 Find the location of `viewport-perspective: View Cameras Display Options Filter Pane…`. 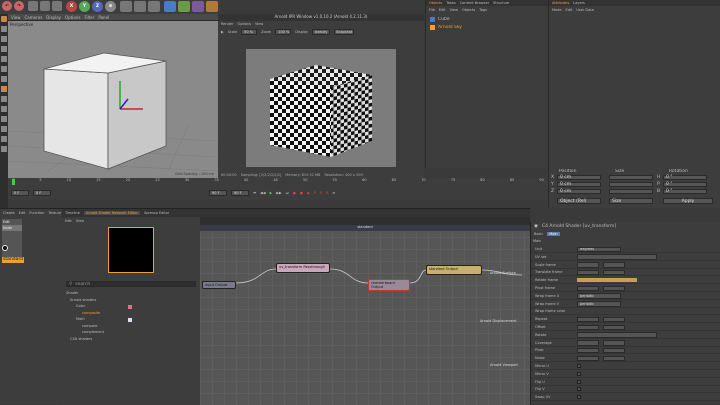

viewport-perspective: View Cameras Display Options Filter Pane… is located at coordinates (113, 96).